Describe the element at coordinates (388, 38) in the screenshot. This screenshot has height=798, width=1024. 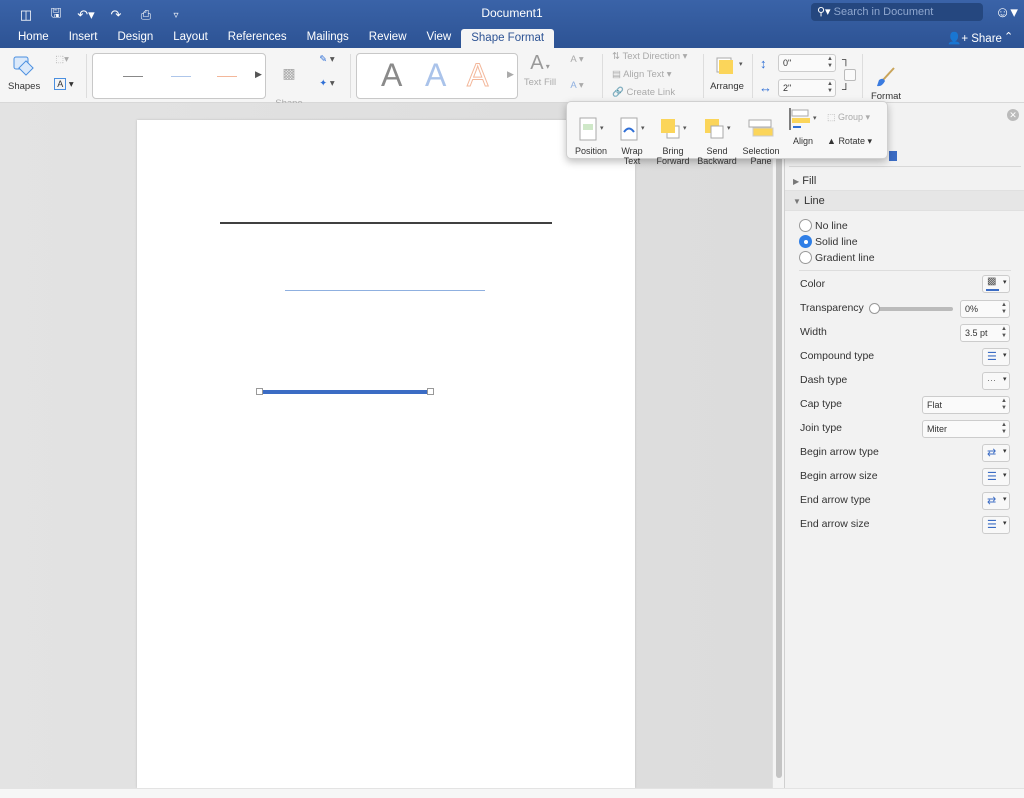
I see `tab-review: Review` at that location.